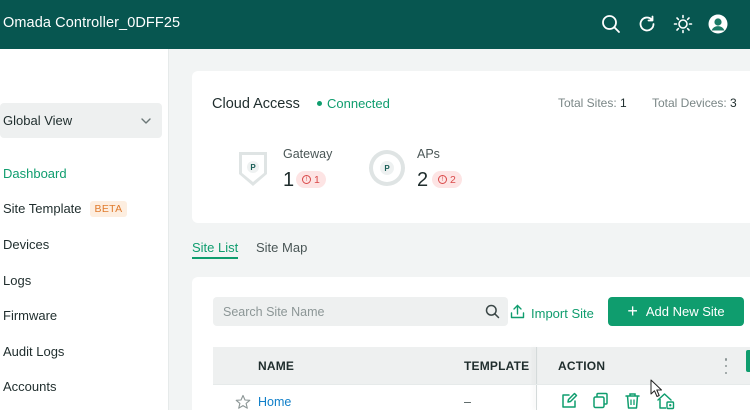 The image size is (750, 410). Describe the element at coordinates (733, 103) in the screenshot. I see `total-devices-value: 3` at that location.